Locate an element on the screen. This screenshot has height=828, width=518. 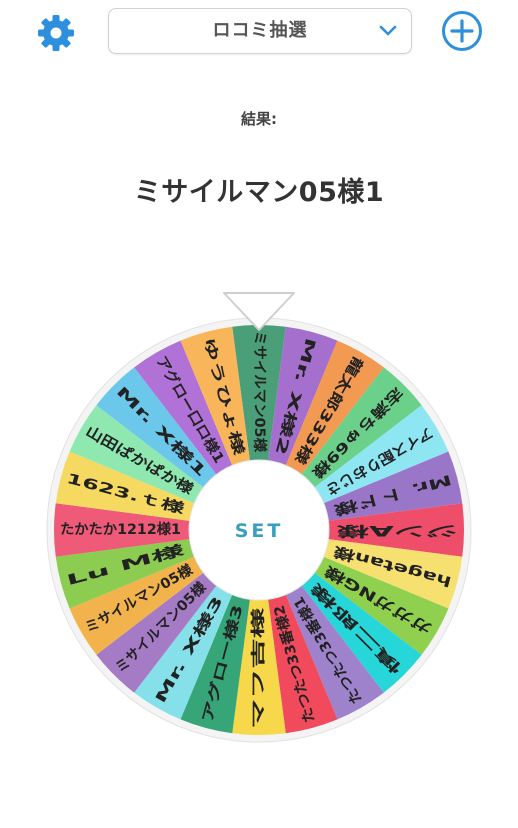
wheel-segment-label: ジンA様 is located at coordinates (396, 530).